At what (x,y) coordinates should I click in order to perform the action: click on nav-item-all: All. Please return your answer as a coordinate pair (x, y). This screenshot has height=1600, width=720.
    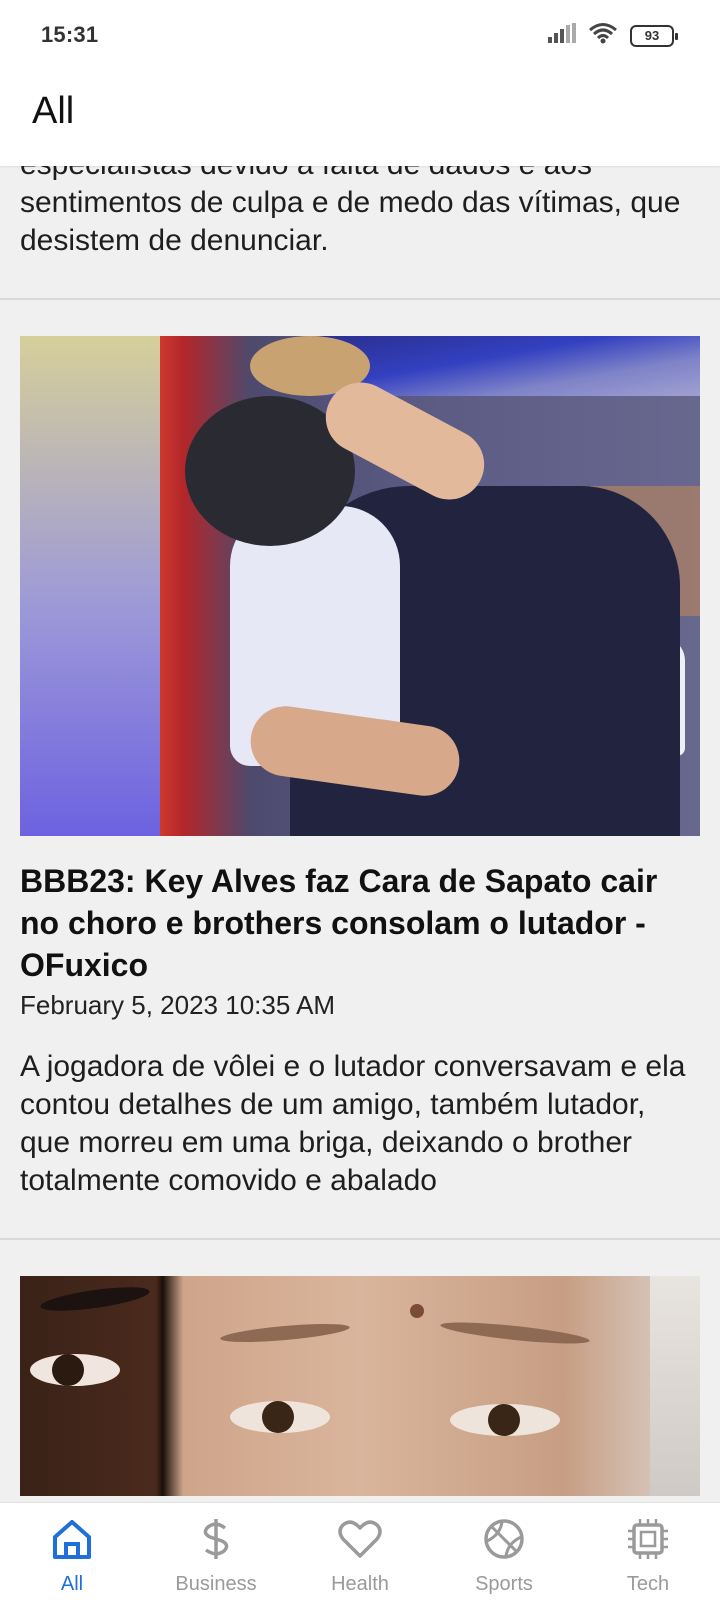
    Looking at the image, I should click on (72, 1551).